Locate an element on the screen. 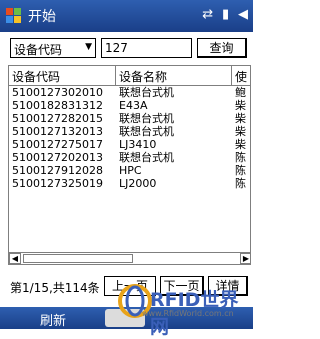 Image resolution: width=320 pixels, height=339 pixels. connectivity-icon: ⇄ is located at coordinates (207, 14).